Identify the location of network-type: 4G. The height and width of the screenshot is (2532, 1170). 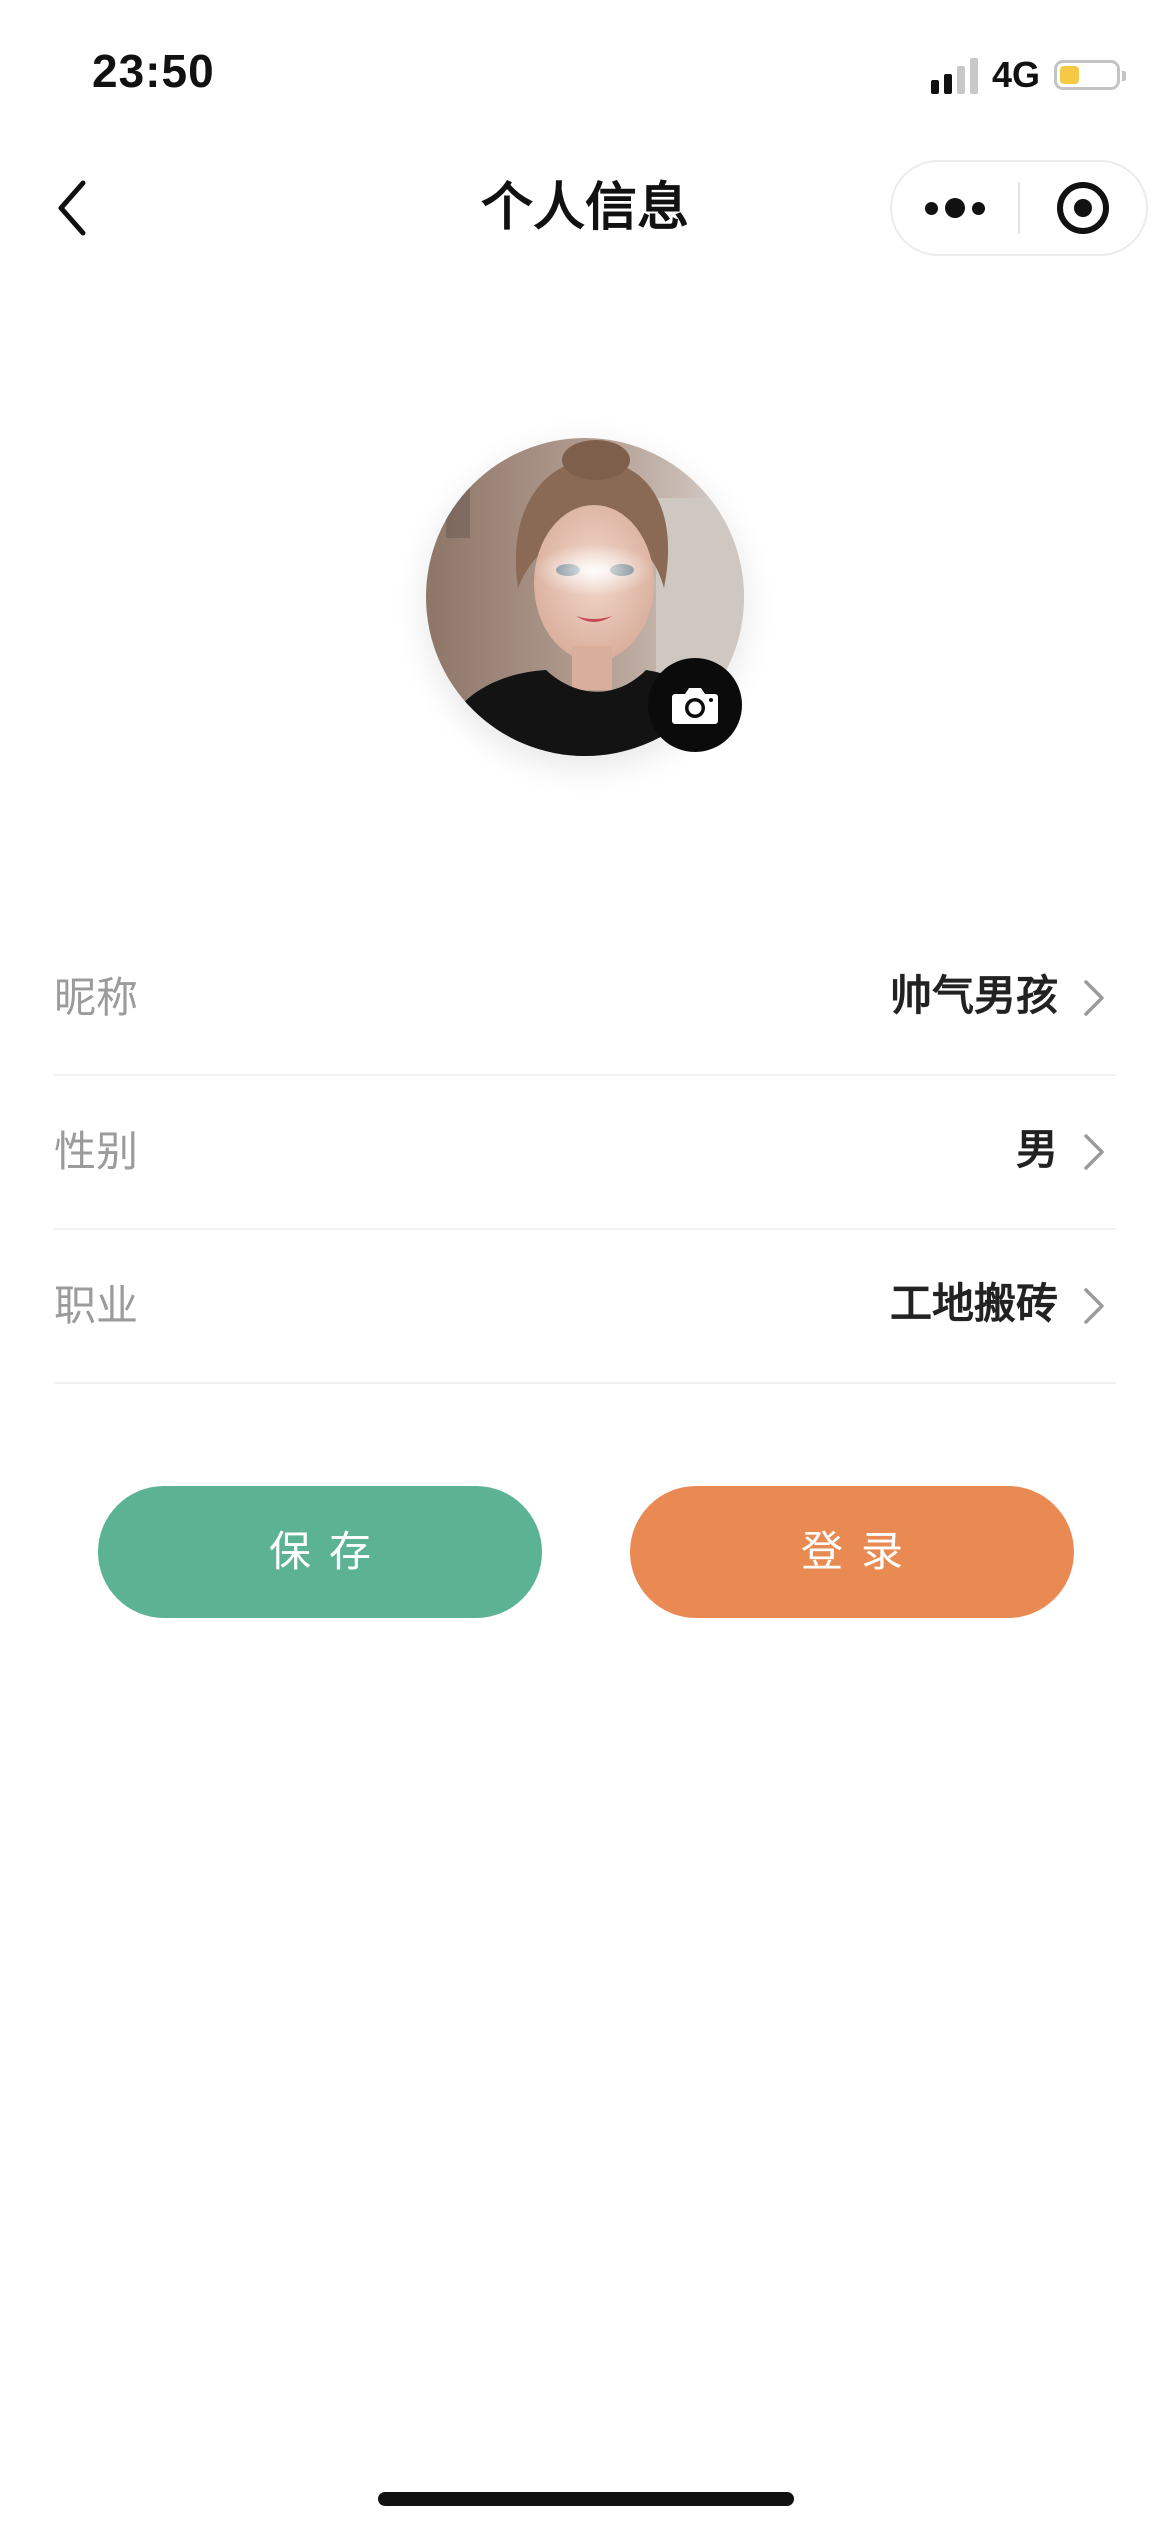
(1015, 74).